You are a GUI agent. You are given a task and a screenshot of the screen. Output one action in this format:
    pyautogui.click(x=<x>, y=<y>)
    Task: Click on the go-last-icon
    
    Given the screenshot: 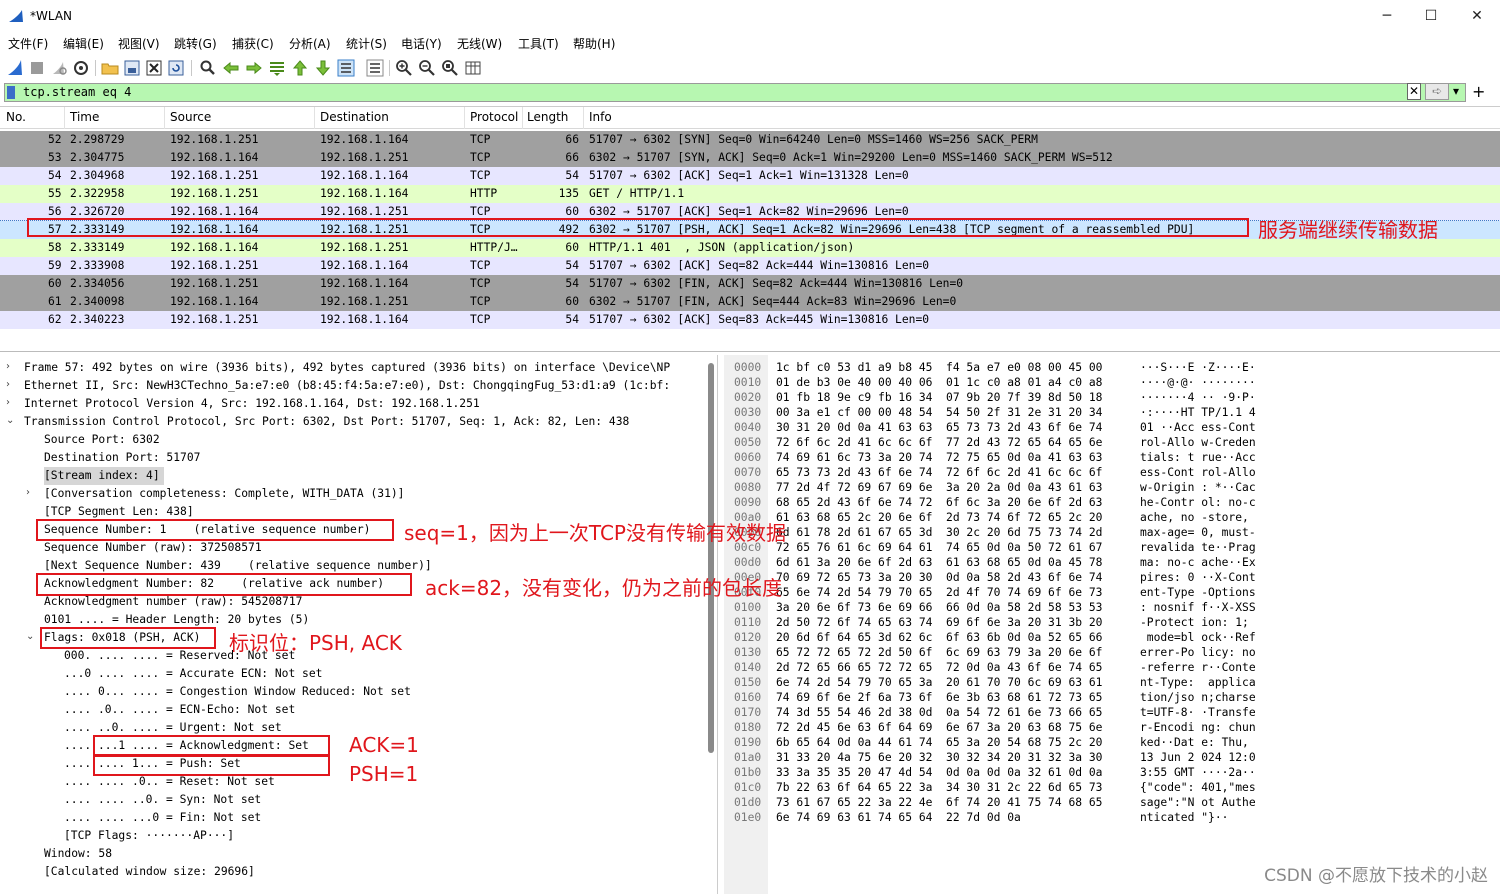 What is the action you would take?
    pyautogui.click(x=323, y=68)
    